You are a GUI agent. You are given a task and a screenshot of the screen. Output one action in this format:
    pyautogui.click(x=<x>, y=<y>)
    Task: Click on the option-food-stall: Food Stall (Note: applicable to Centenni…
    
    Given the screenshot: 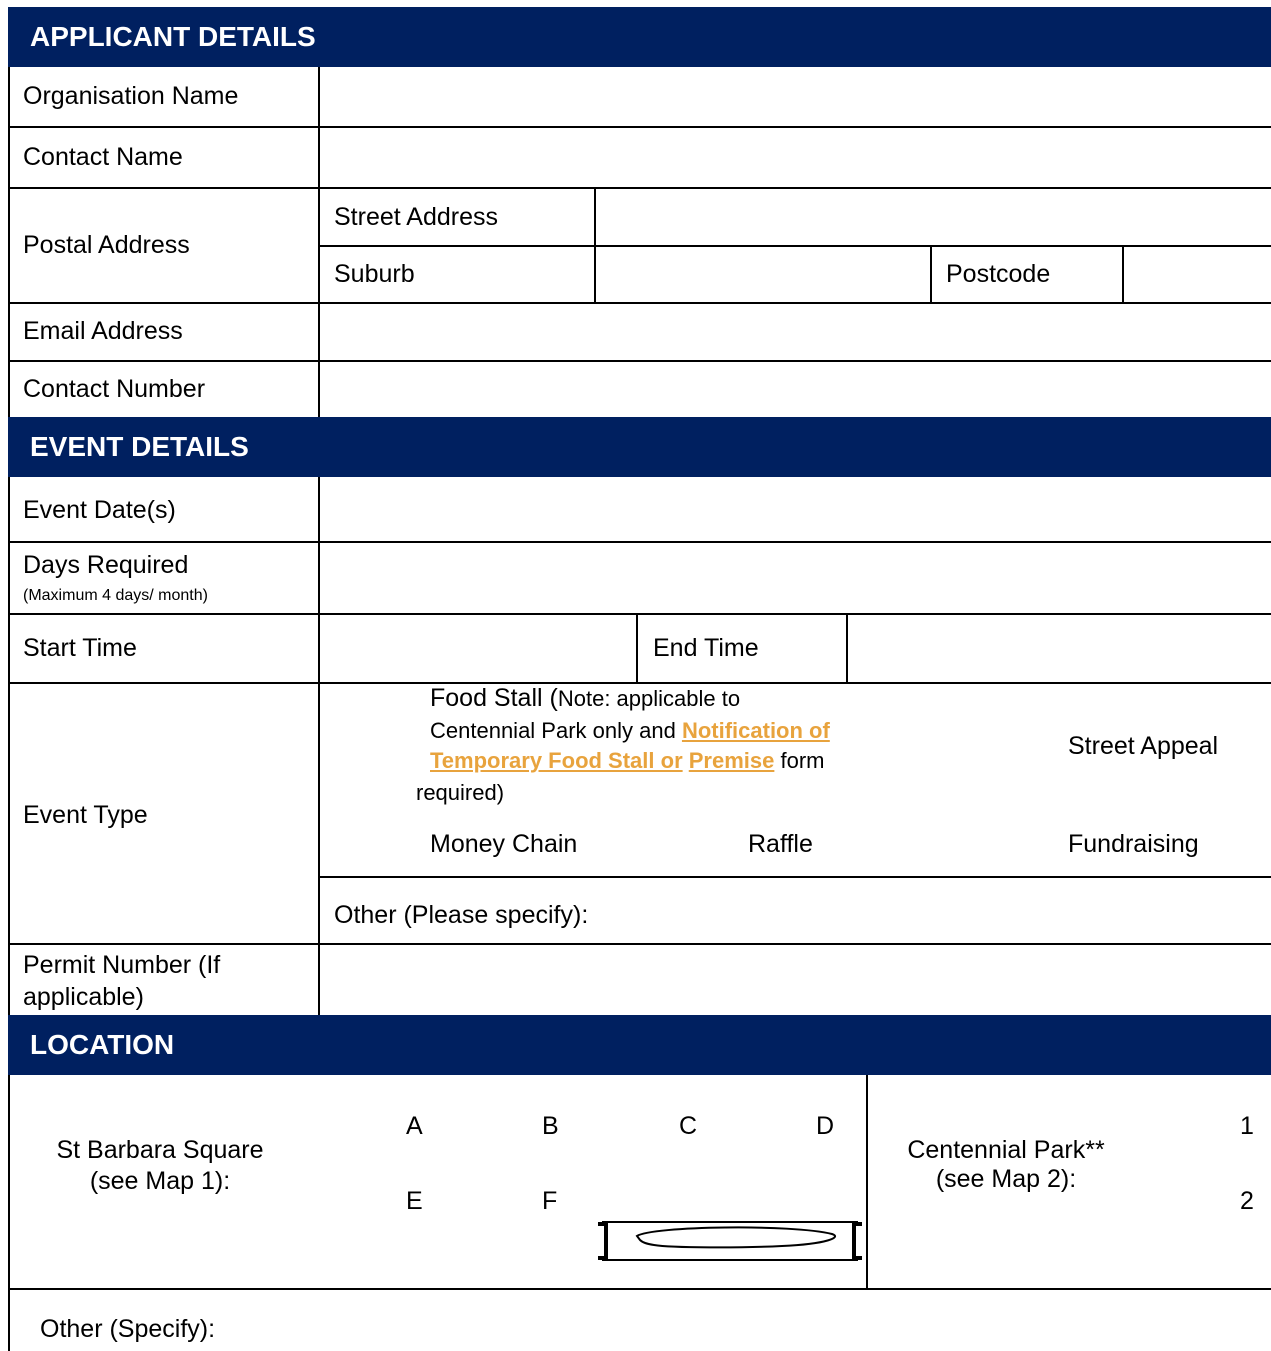 What is the action you would take?
    pyautogui.click(x=683, y=746)
    